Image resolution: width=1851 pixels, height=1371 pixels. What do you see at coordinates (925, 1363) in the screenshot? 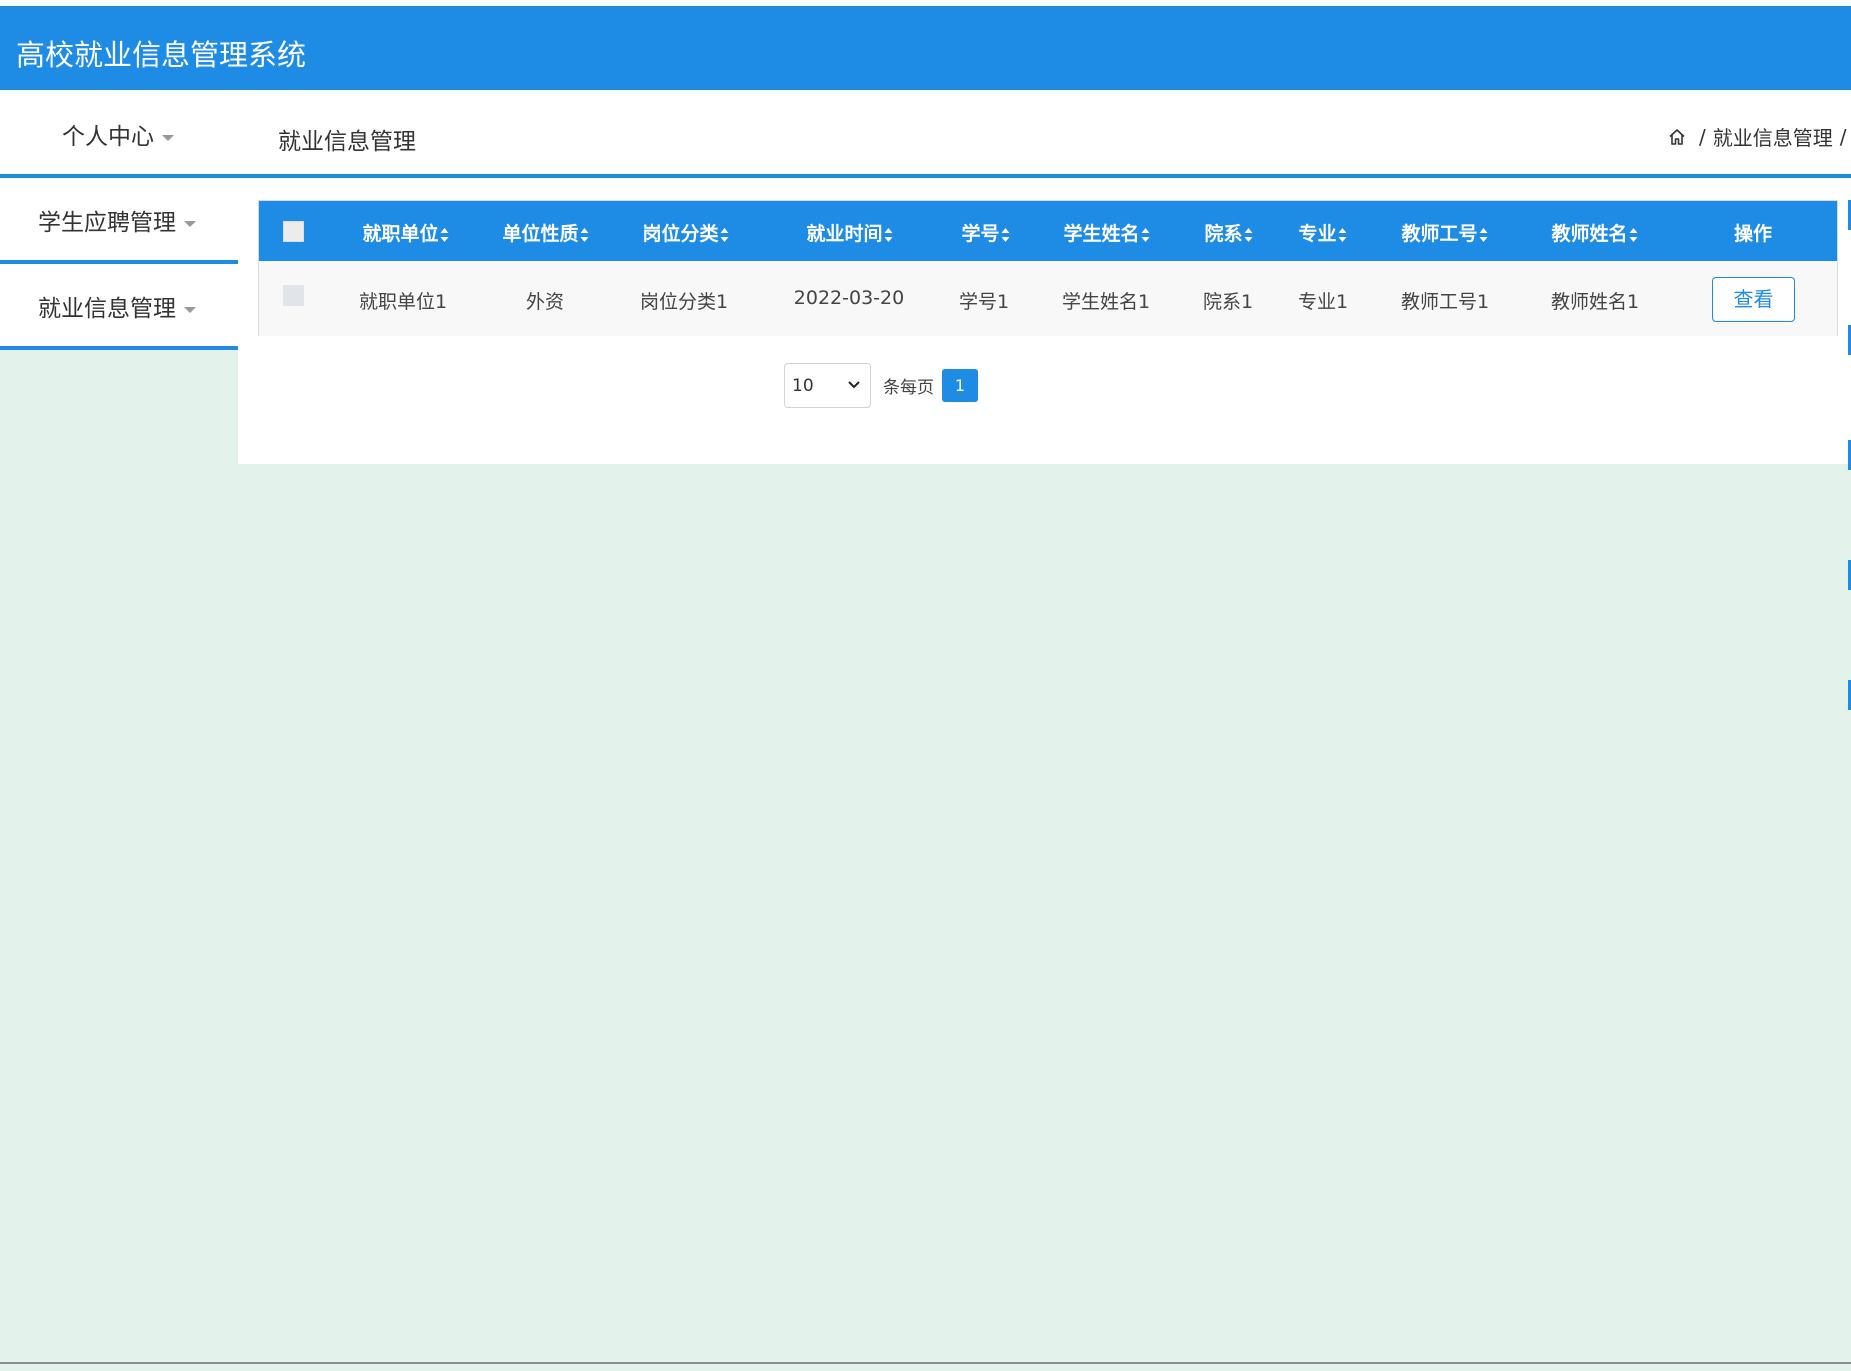
I see `bottom-divider` at bounding box center [925, 1363].